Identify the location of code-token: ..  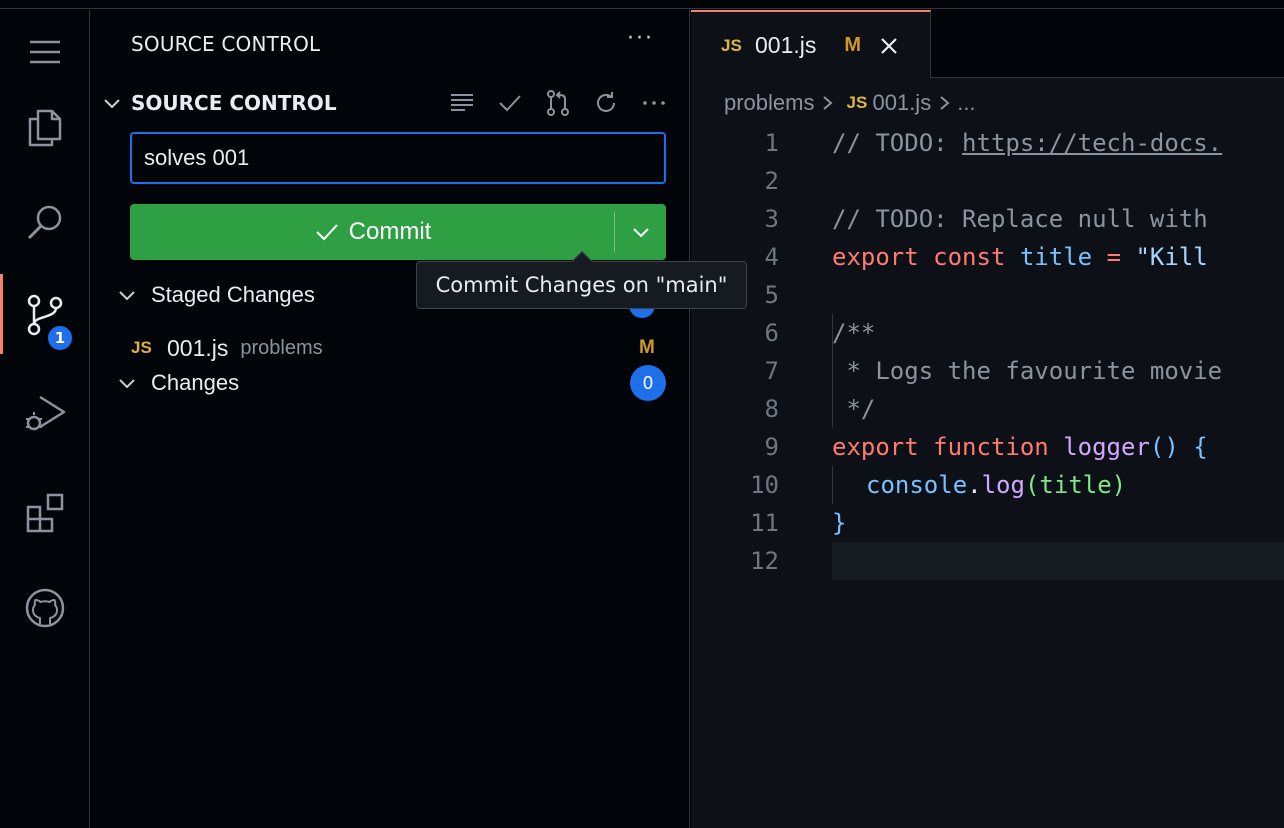
(974, 485).